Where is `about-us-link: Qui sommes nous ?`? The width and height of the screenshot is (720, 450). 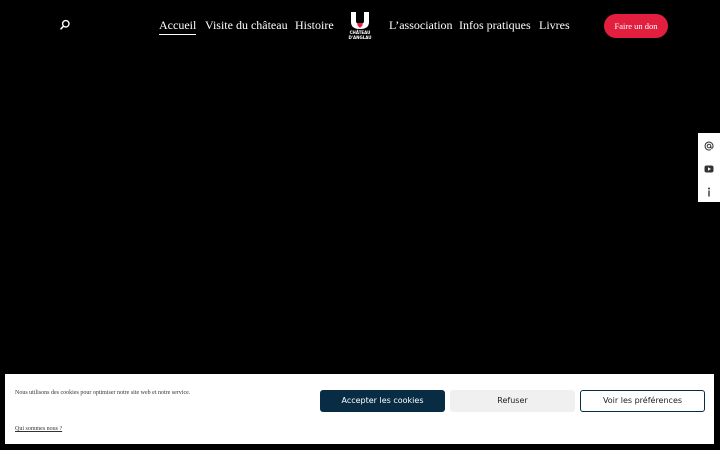 about-us-link: Qui sommes nous ? is located at coordinates (38, 429).